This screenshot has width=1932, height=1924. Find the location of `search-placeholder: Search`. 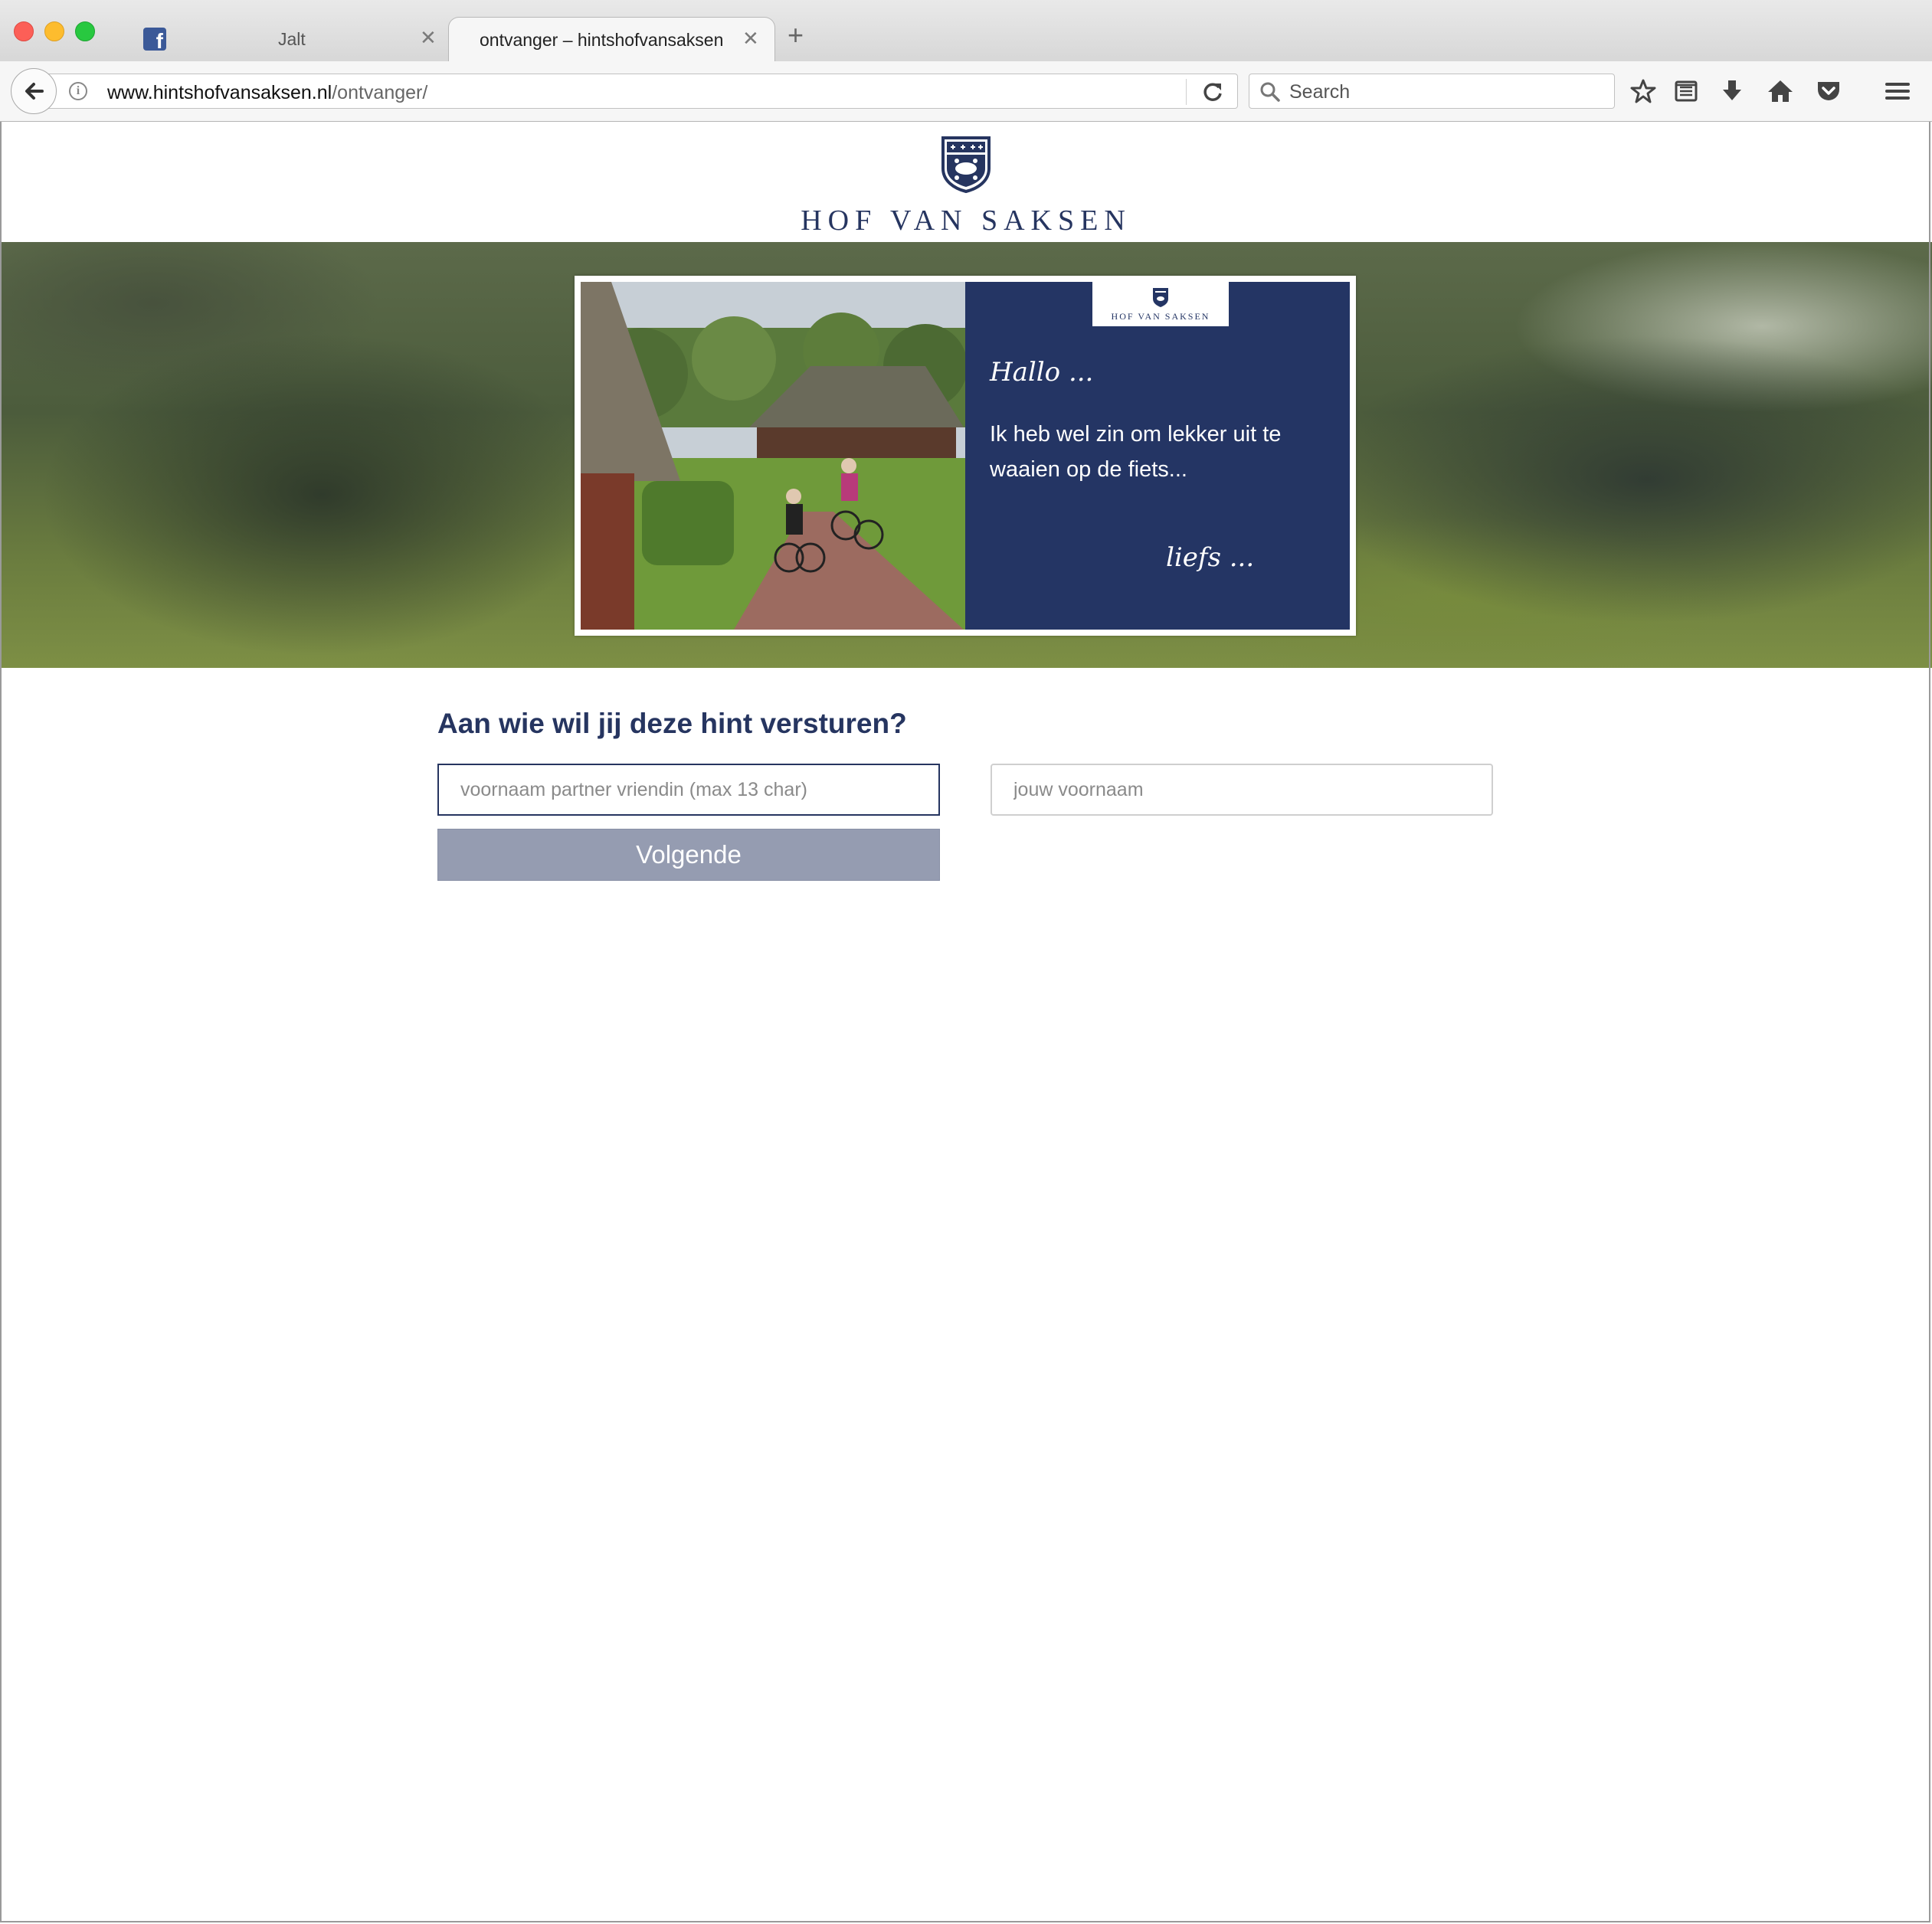

search-placeholder: Search is located at coordinates (1320, 92).